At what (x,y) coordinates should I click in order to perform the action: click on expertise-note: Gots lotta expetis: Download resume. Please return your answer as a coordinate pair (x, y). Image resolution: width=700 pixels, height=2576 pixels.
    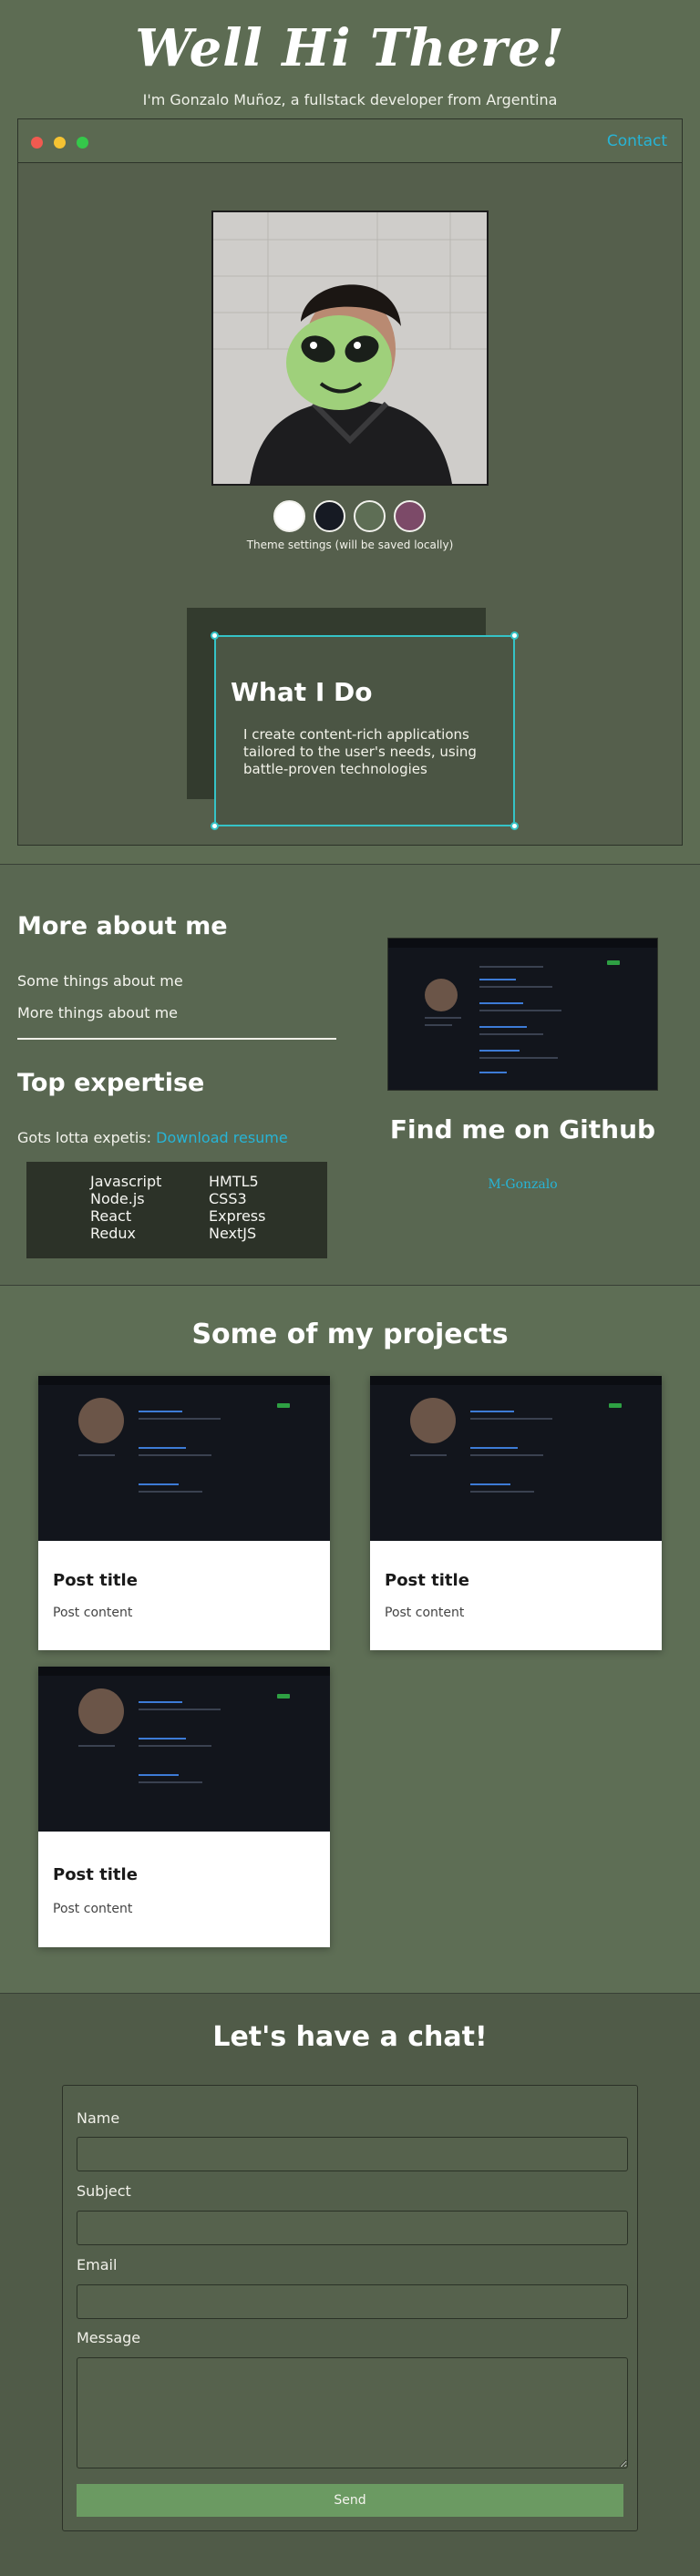
    Looking at the image, I should click on (152, 1137).